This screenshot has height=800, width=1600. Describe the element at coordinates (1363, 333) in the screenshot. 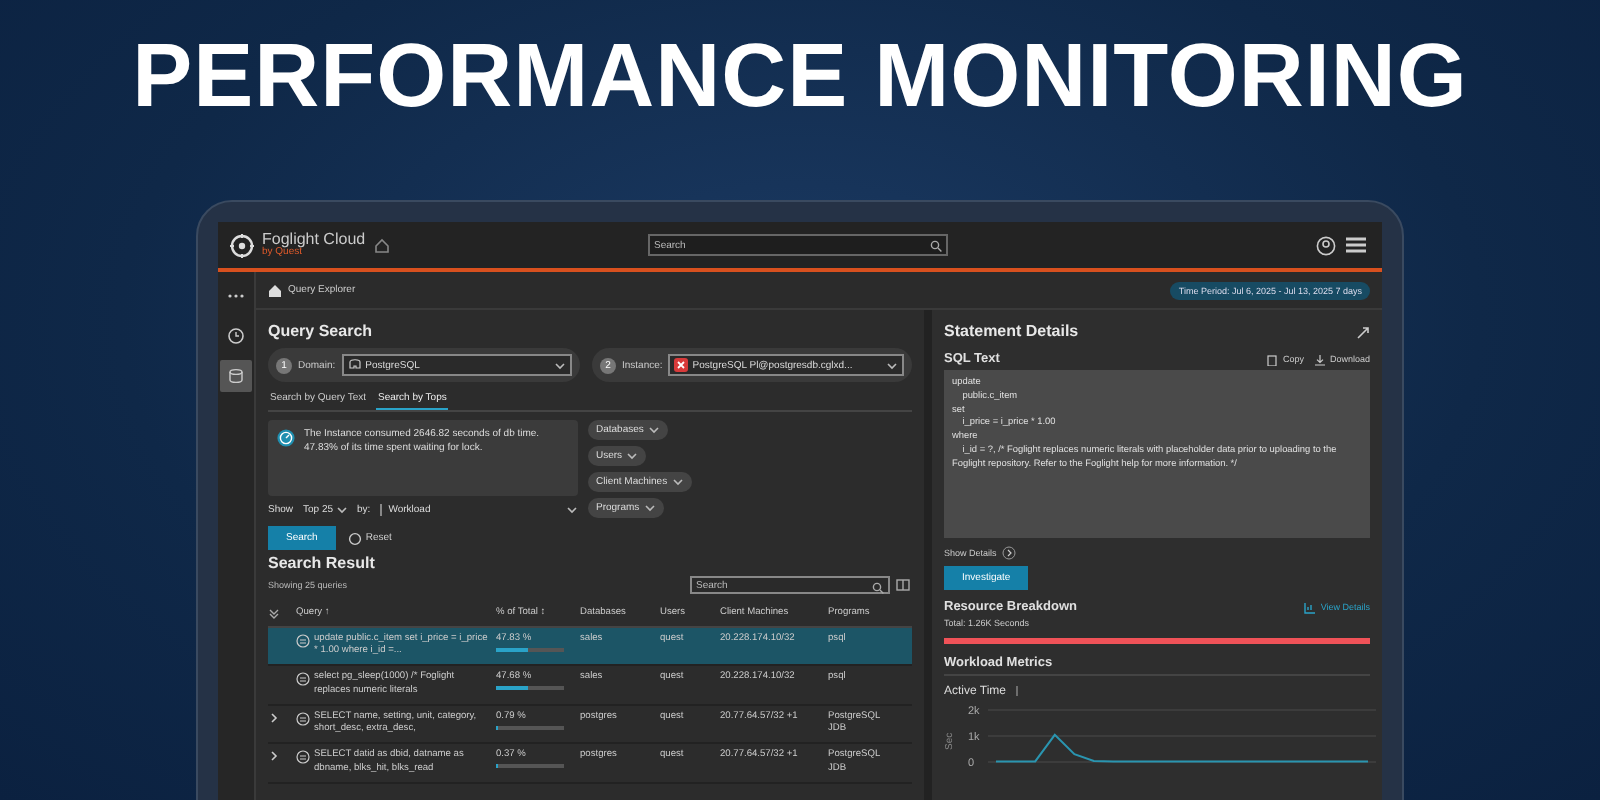

I see `expand-icon` at that location.